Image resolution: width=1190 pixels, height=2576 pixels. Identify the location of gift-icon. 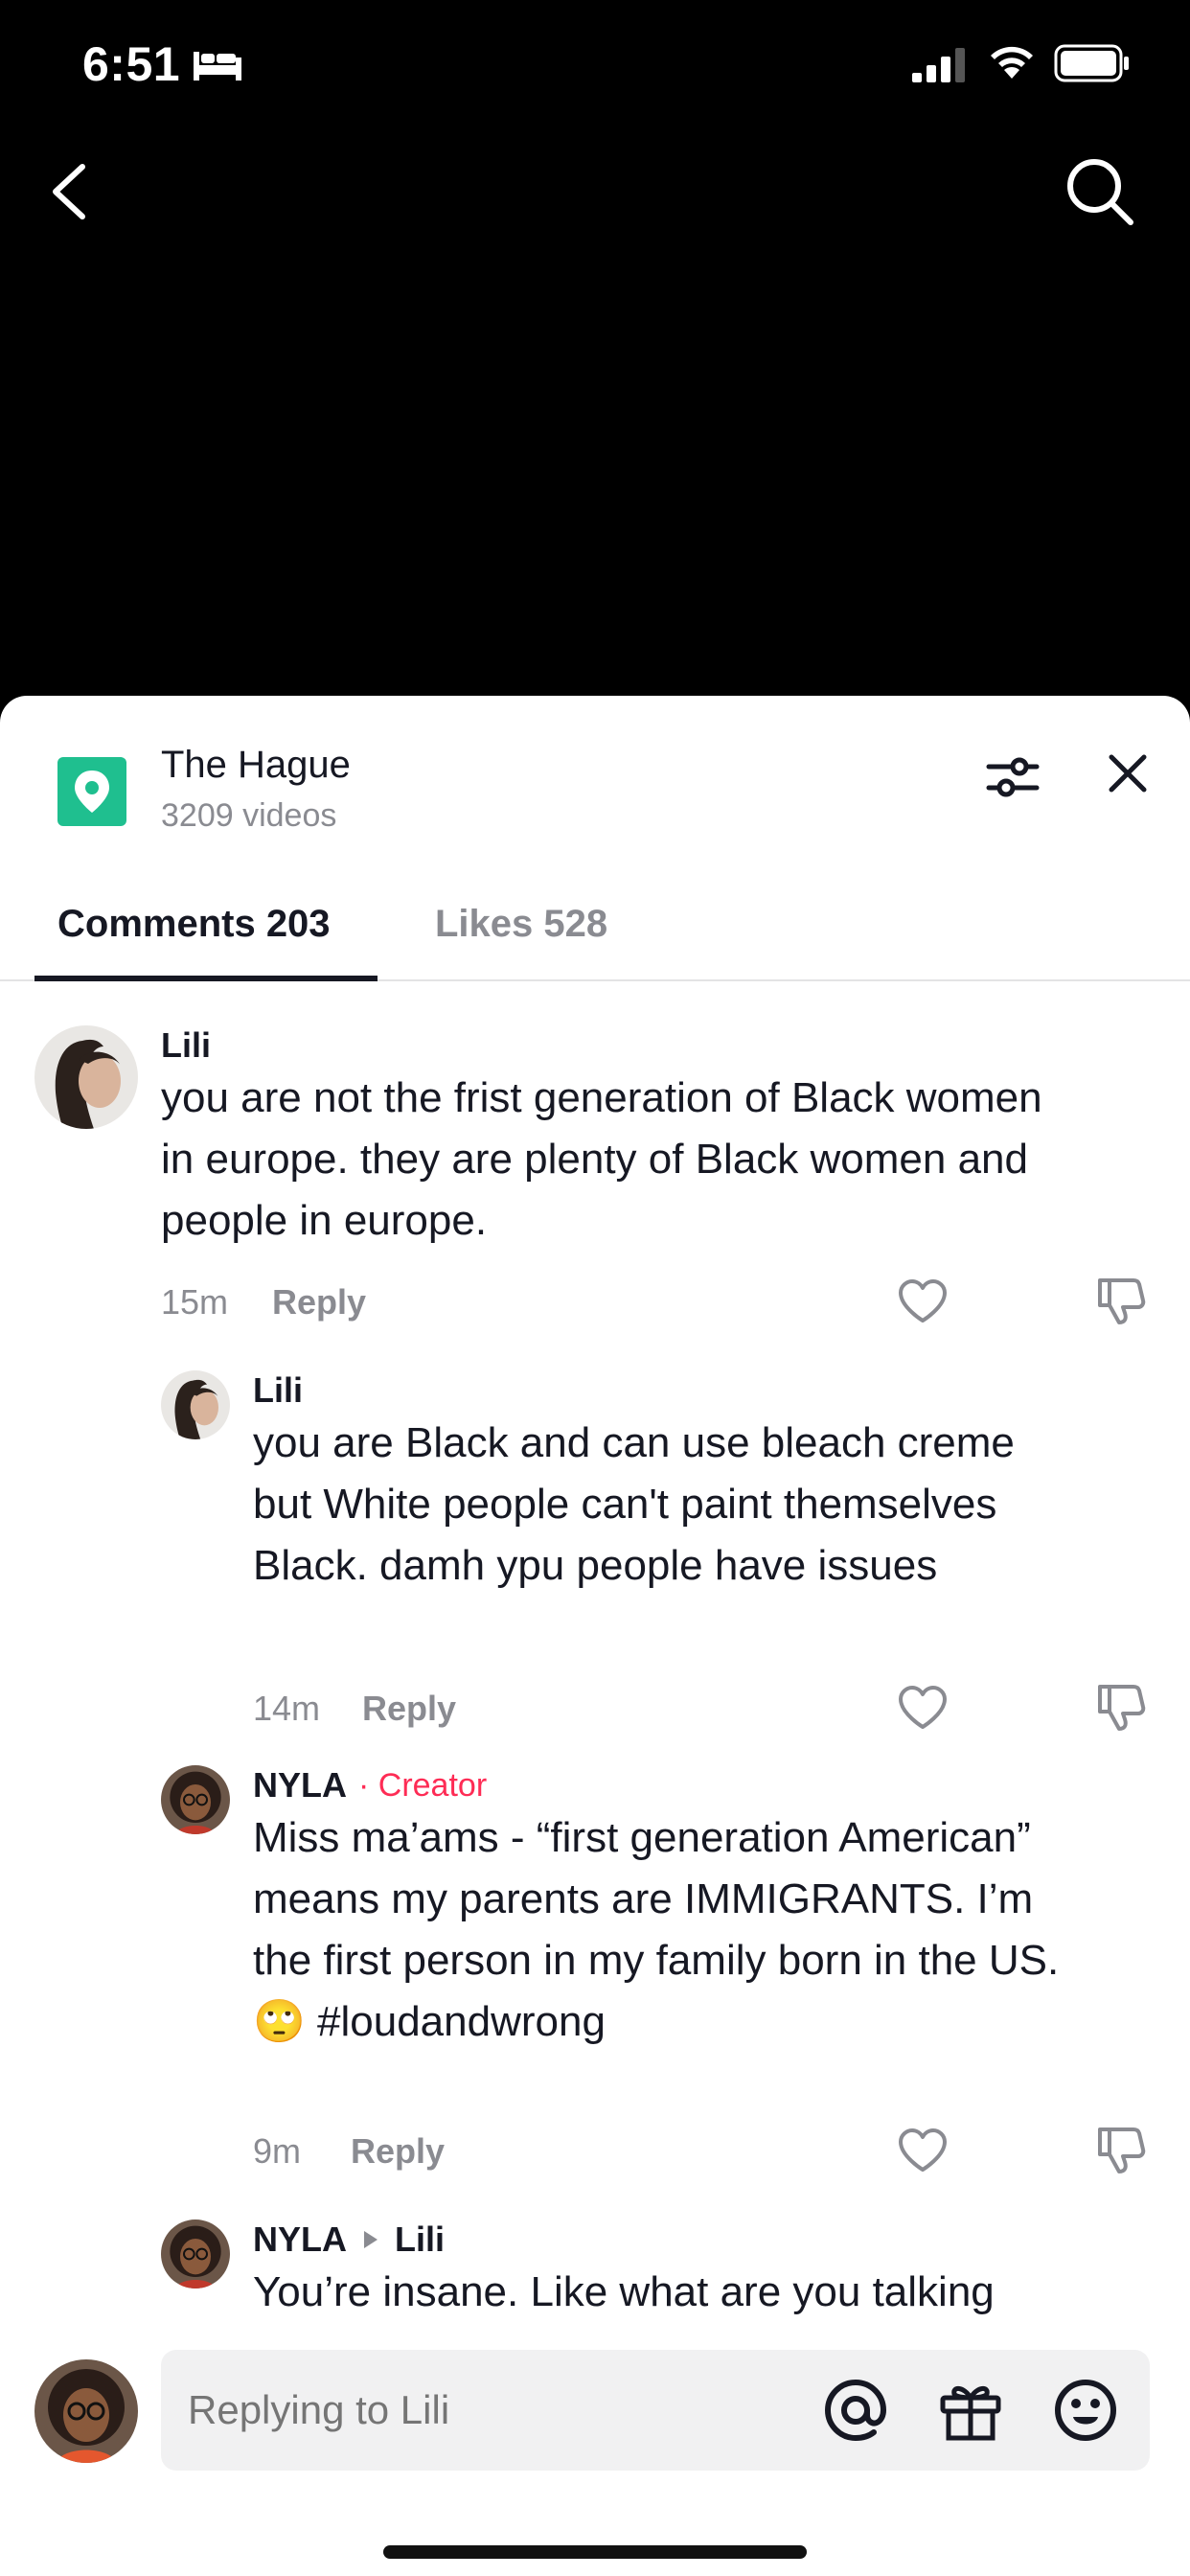
(971, 2410).